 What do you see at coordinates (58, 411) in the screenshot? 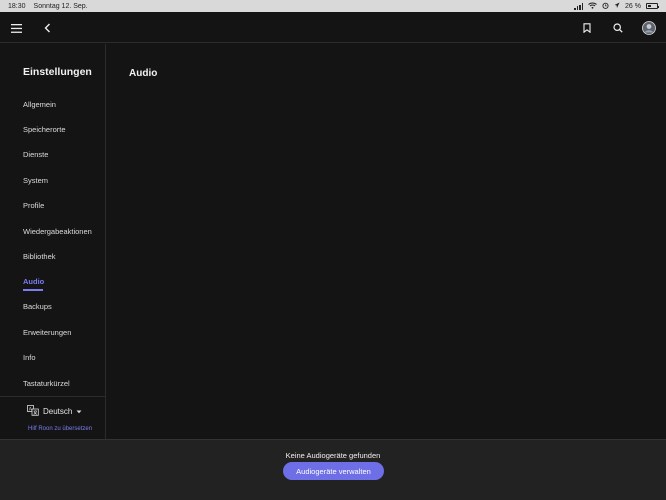
I see `language-label: Deutsch` at bounding box center [58, 411].